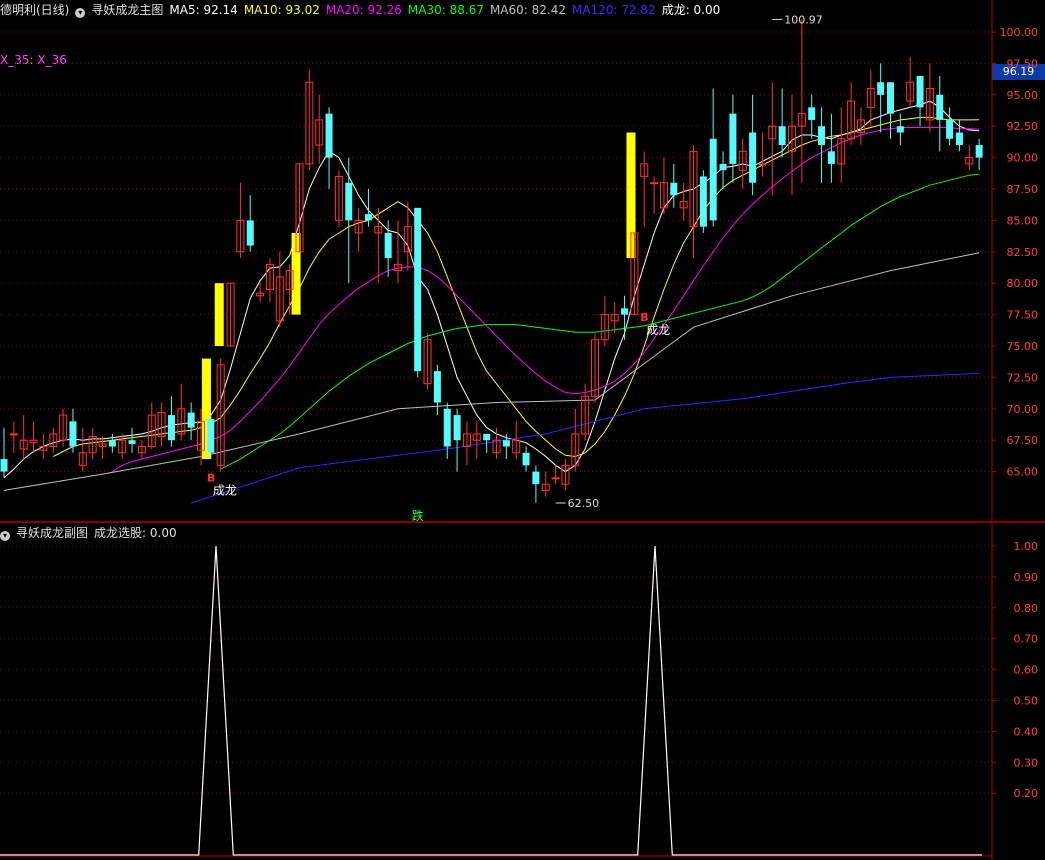  What do you see at coordinates (1026, 670) in the screenshot?
I see `y-tick-label: 0.60` at bounding box center [1026, 670].